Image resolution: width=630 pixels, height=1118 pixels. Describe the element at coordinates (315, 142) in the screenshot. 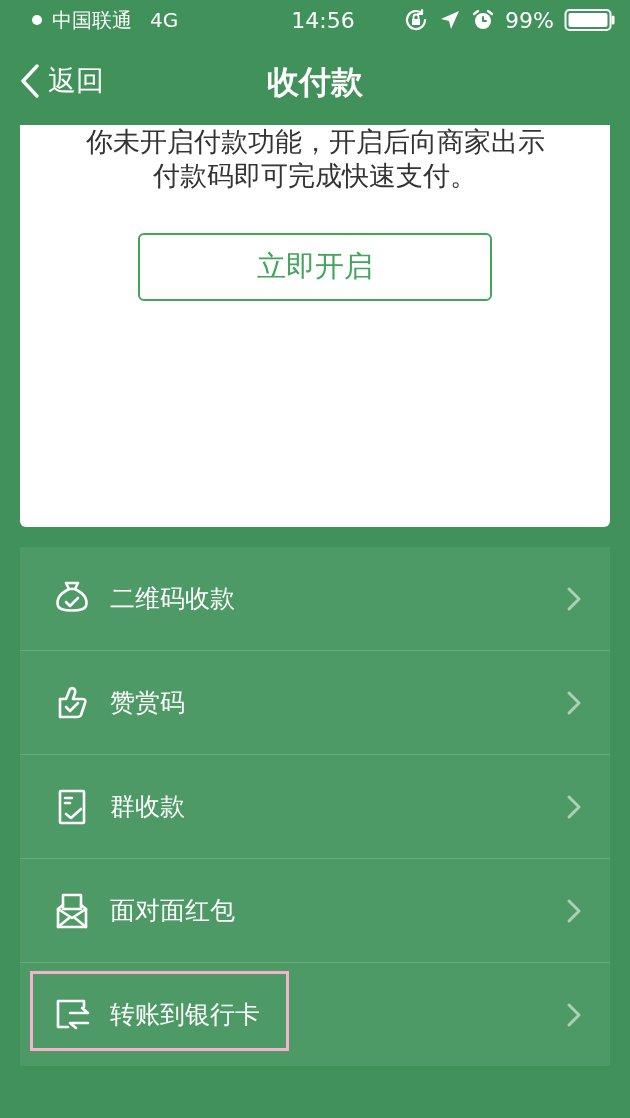

I see `info-text-line: 你未开启付款功能，开启后向商家出示` at that location.